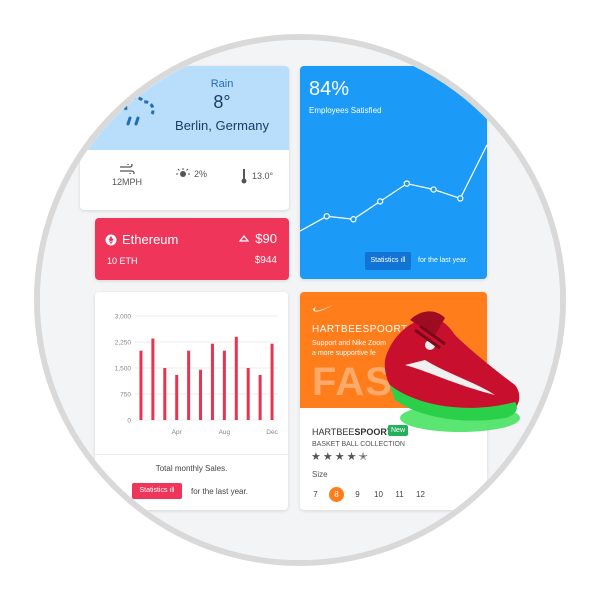 The height and width of the screenshot is (600, 600). Describe the element at coordinates (127, 169) in the screenshot. I see `wind-icon` at that location.